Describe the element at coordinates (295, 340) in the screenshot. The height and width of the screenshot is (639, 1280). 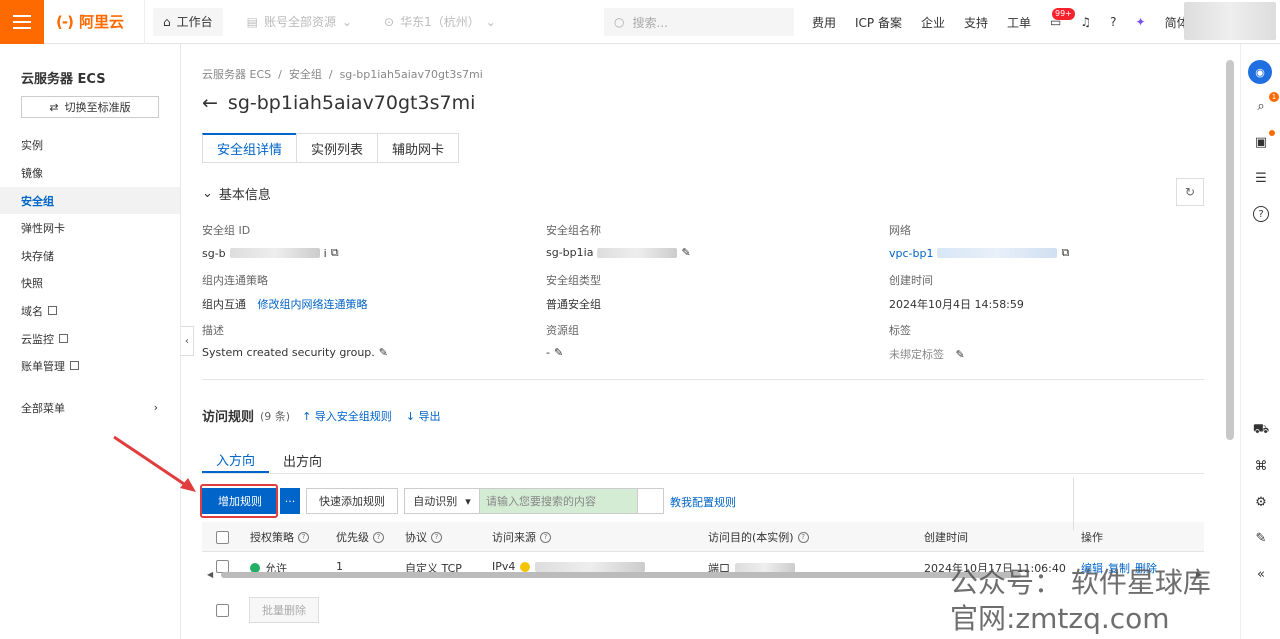
I see `info-description: 描述 System created security group. ✎` at that location.